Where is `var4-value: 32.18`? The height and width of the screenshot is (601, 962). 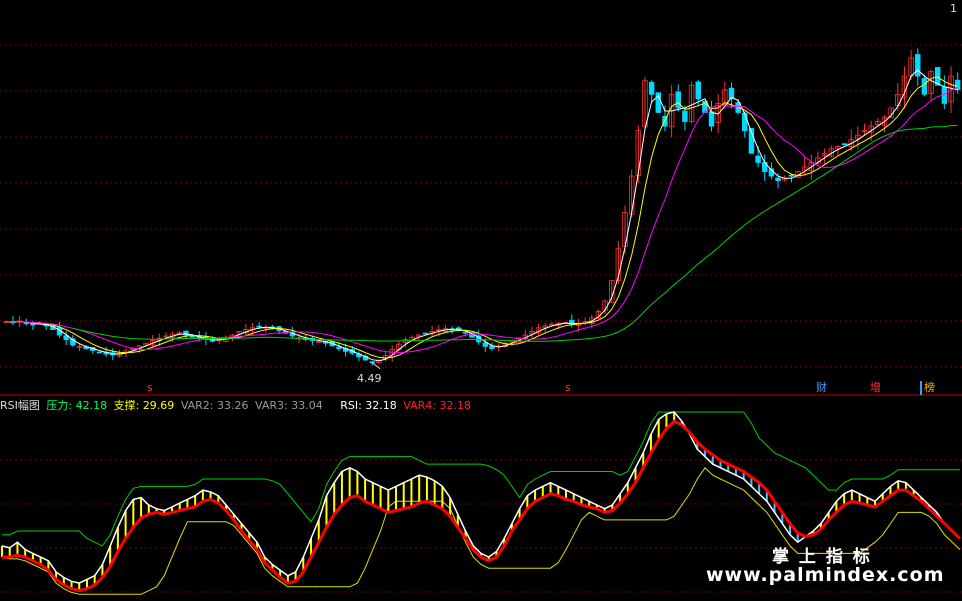
var4-value: 32.18 is located at coordinates (455, 405).